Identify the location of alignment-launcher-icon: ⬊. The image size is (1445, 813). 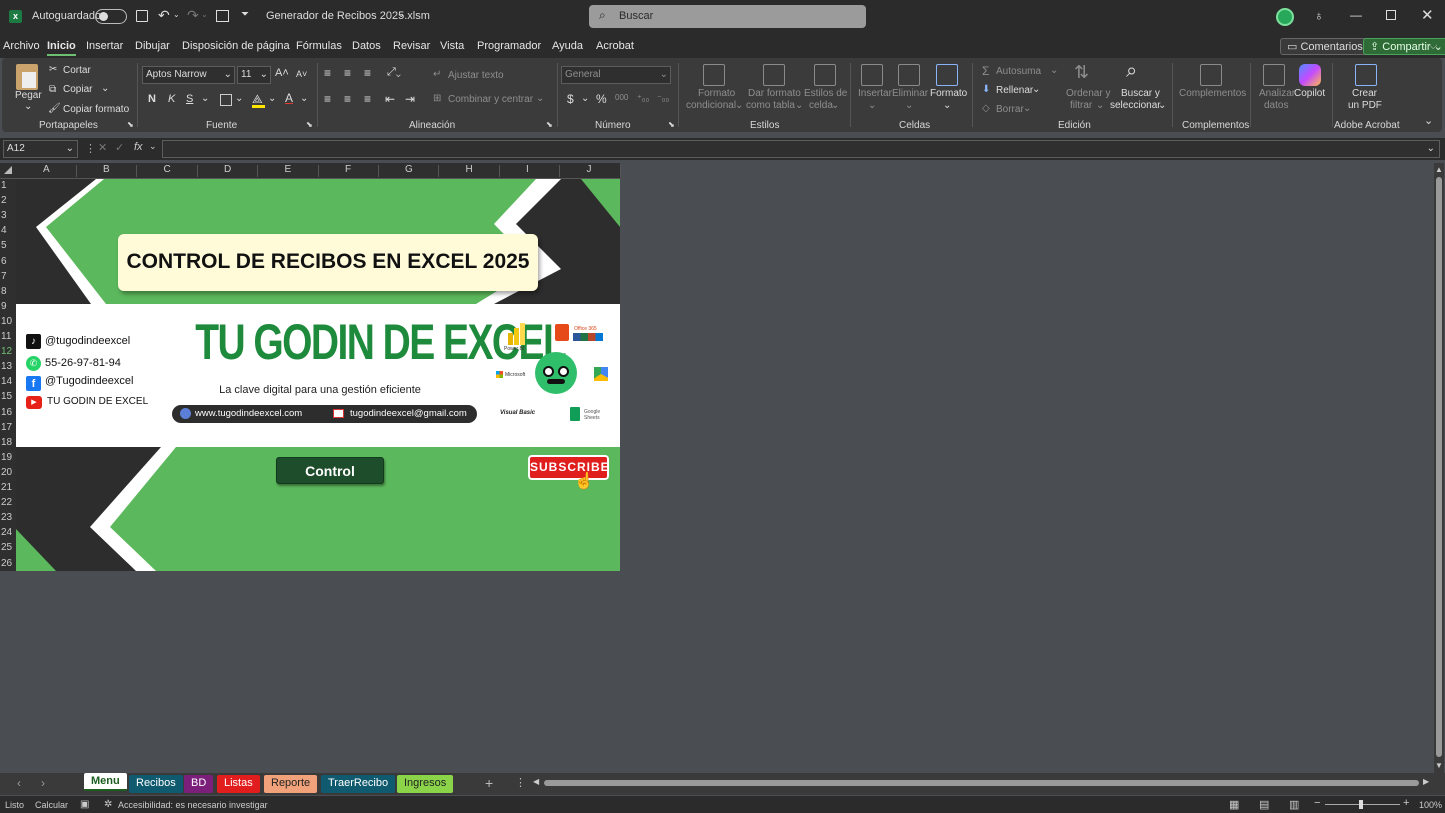
(549, 124).